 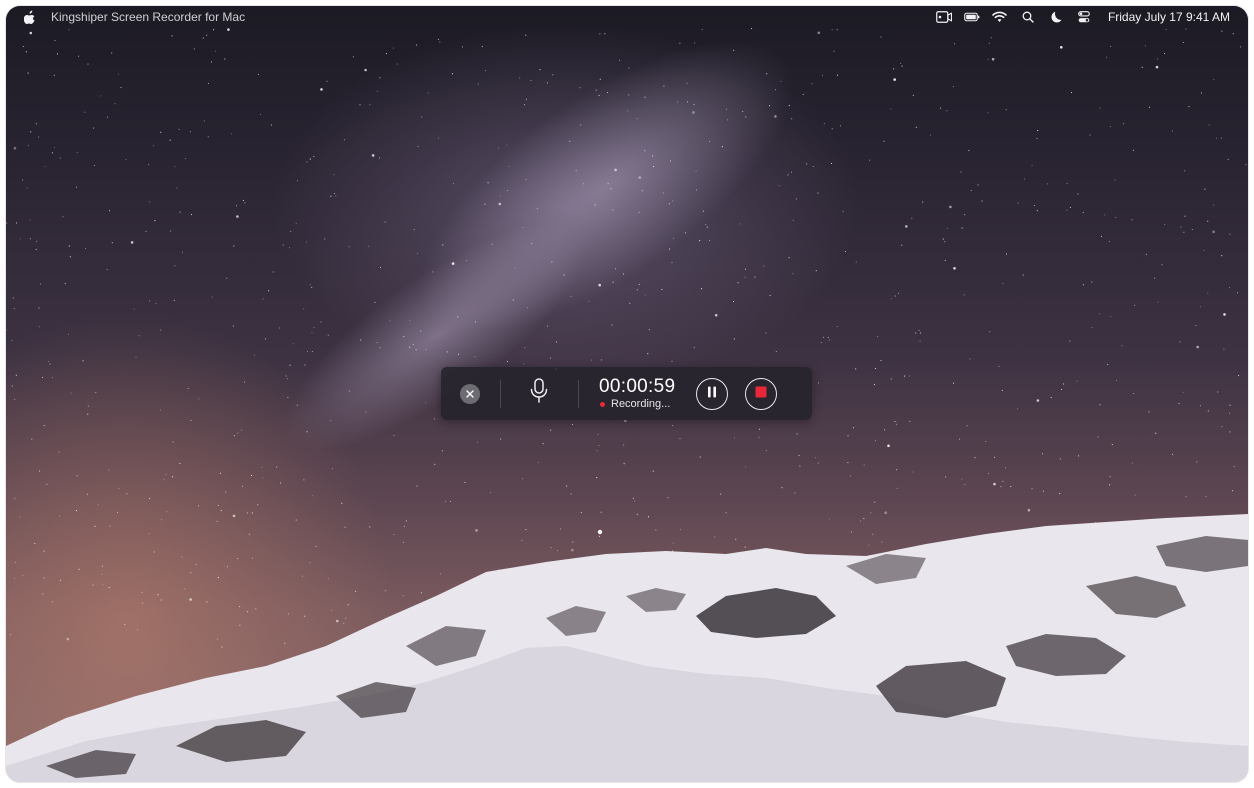 I want to click on microphone-icon, so click(x=539, y=393).